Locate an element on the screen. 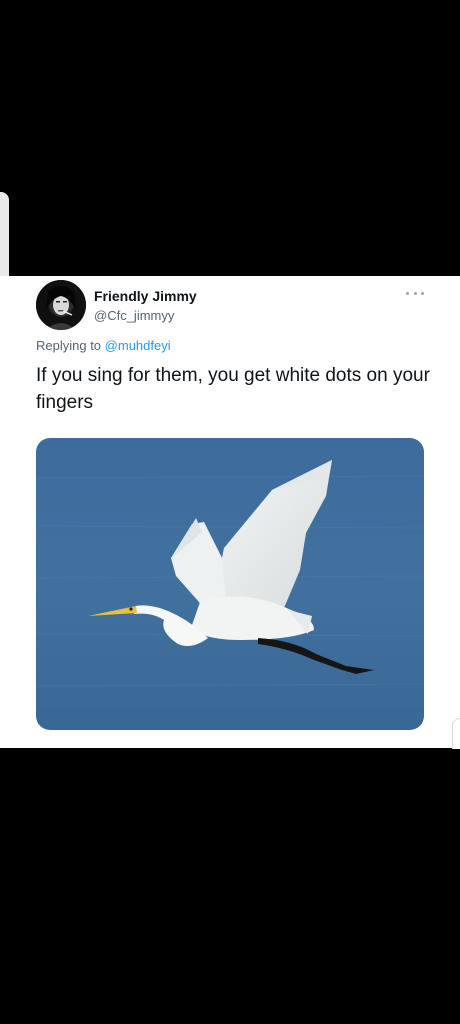 The width and height of the screenshot is (460, 1024). reply-context: Replying to @muhdfeyi is located at coordinates (103, 345).